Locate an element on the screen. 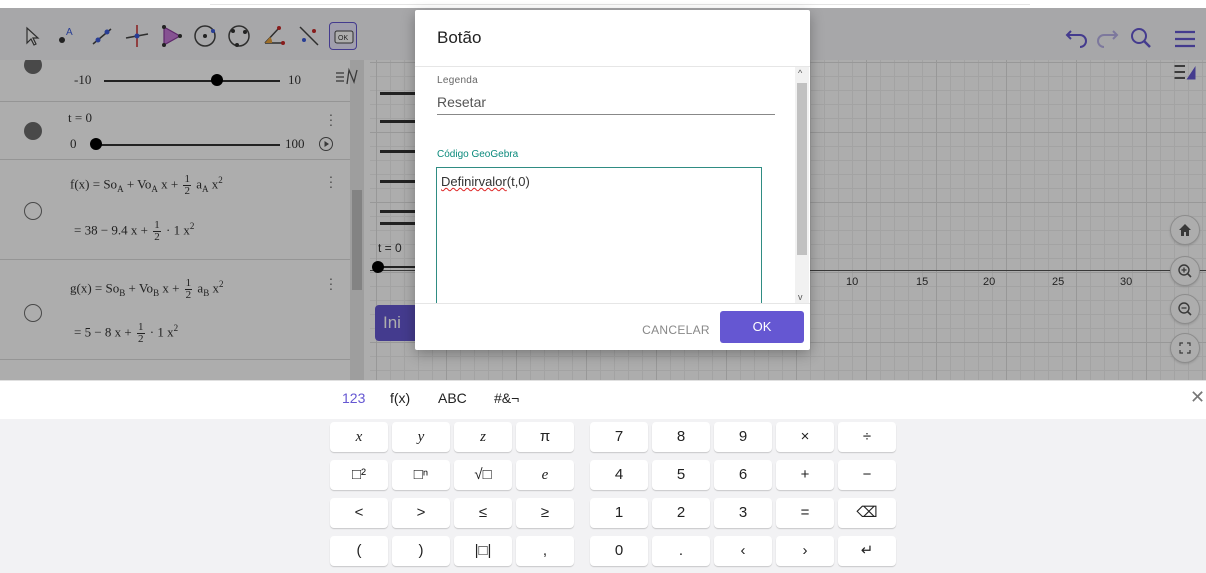 This screenshot has height=573, width=1206. key-multiply: × is located at coordinates (805, 437).